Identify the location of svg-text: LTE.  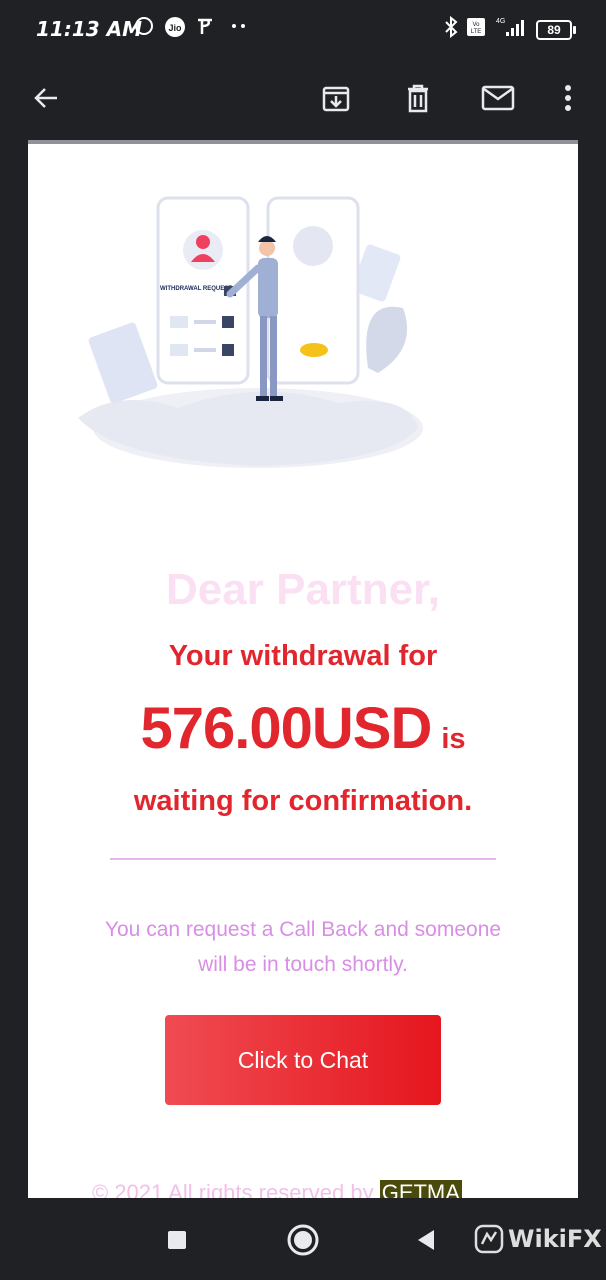
(476, 32).